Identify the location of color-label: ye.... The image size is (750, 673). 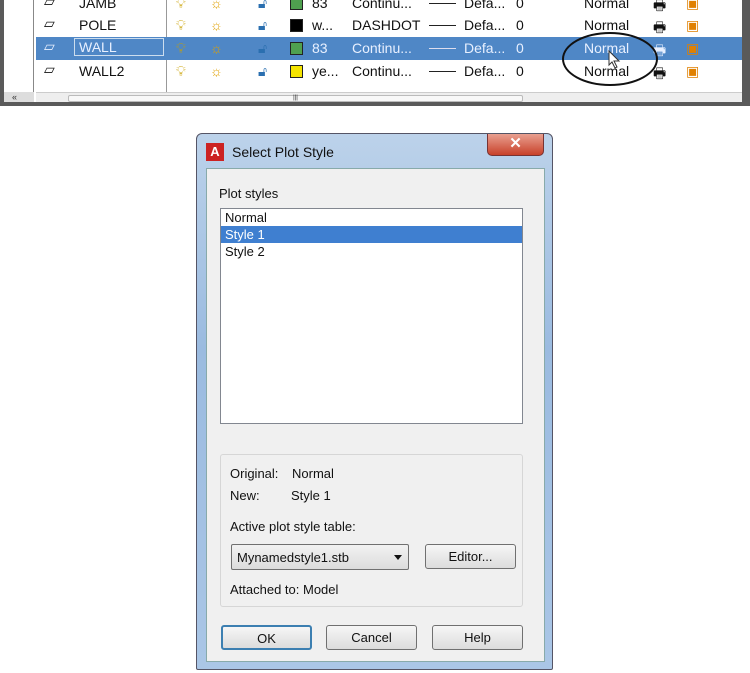
(325, 71).